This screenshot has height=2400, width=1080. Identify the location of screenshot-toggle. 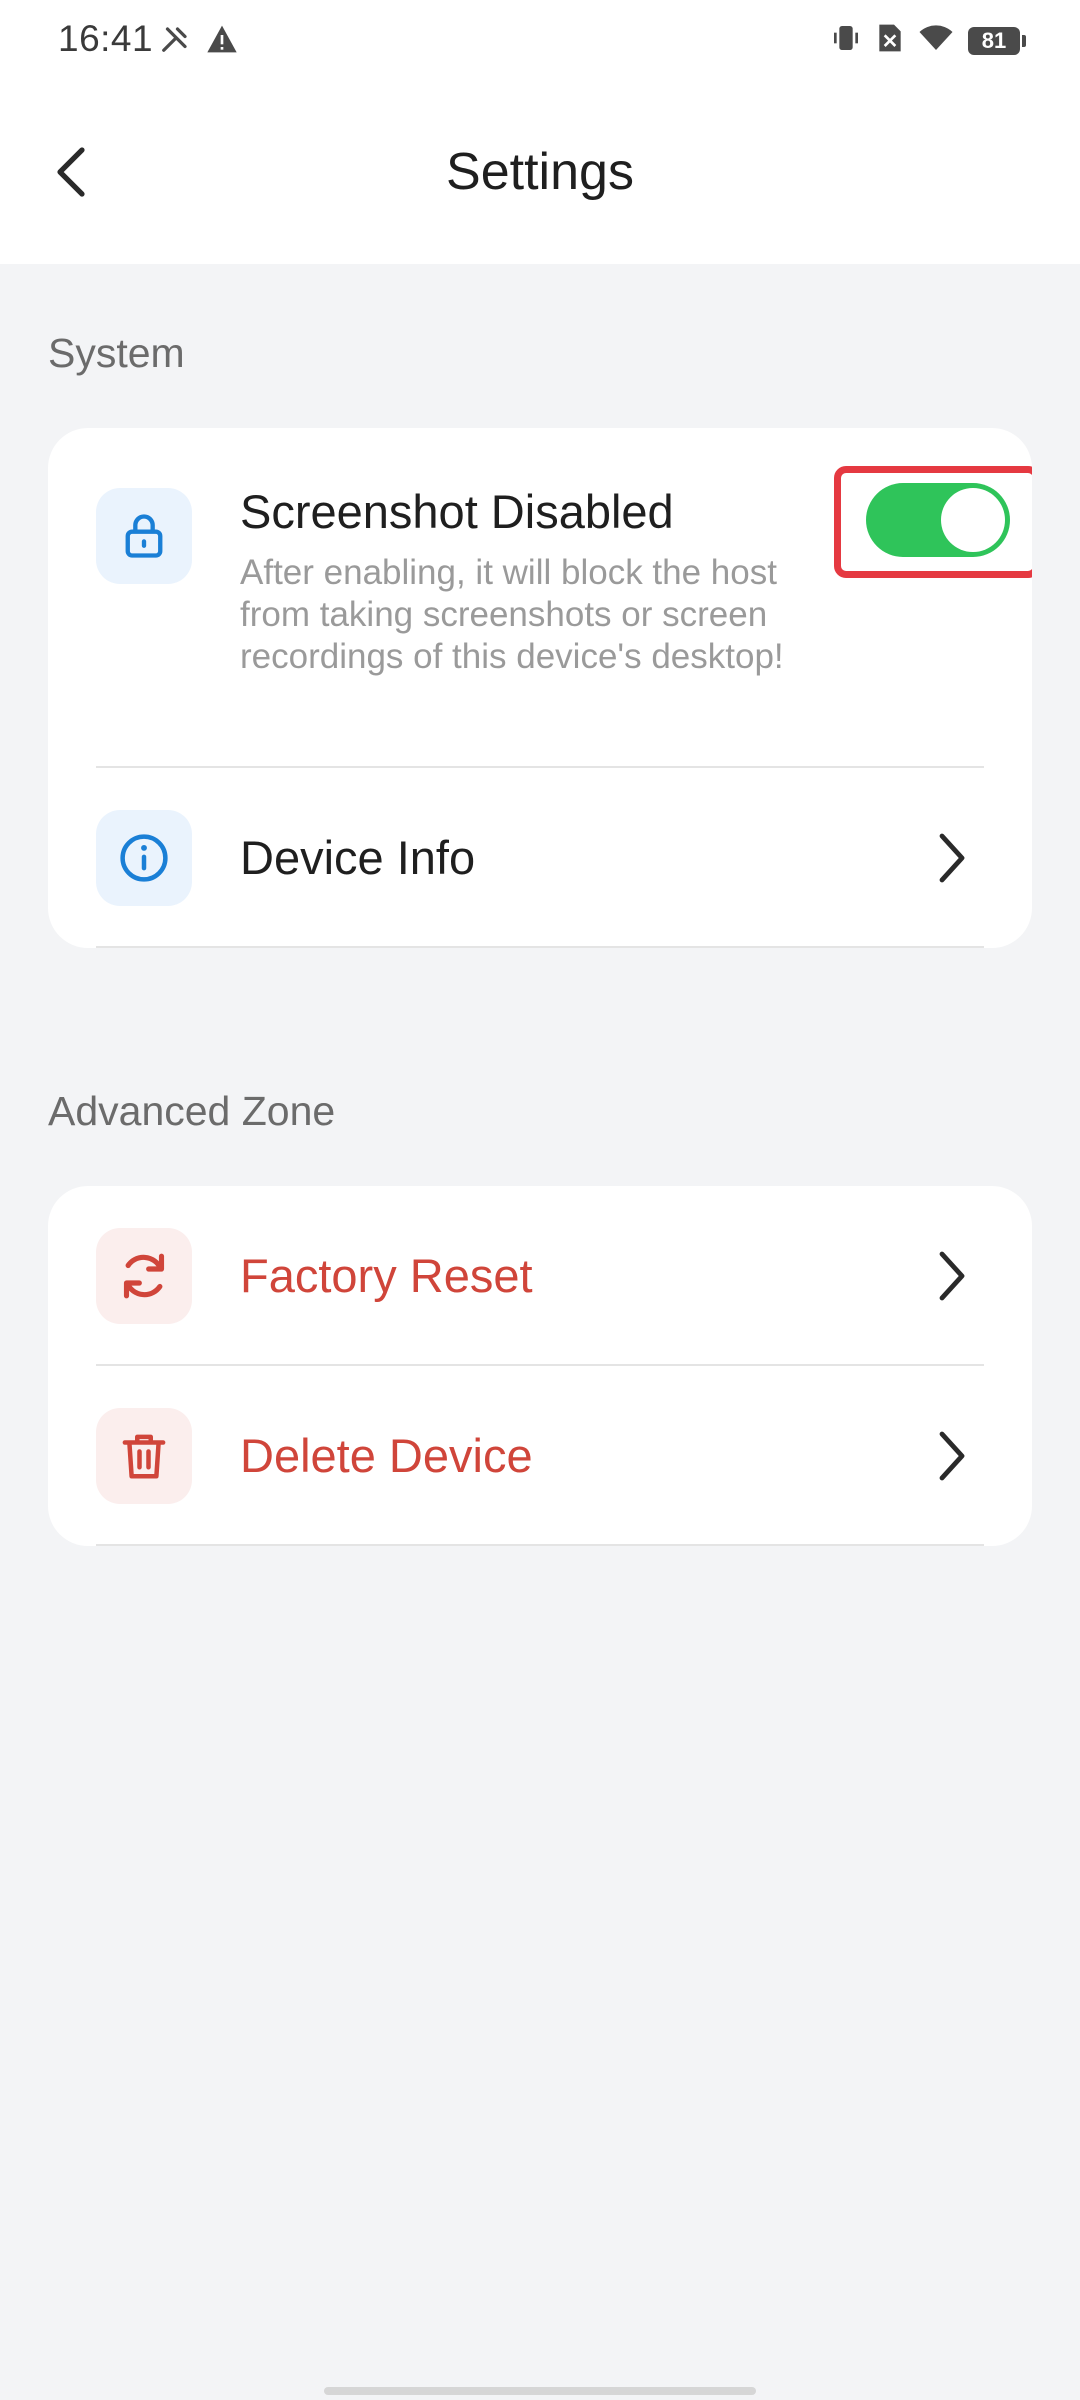
(938, 520).